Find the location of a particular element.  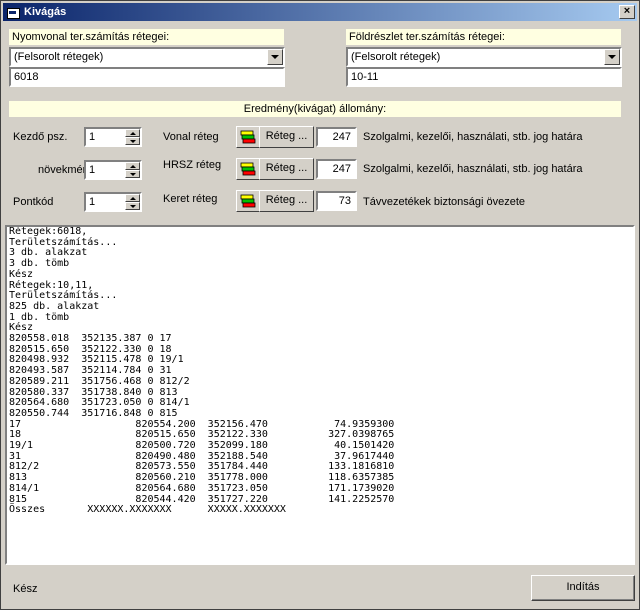

start-point-value: 1 is located at coordinates (92, 137).